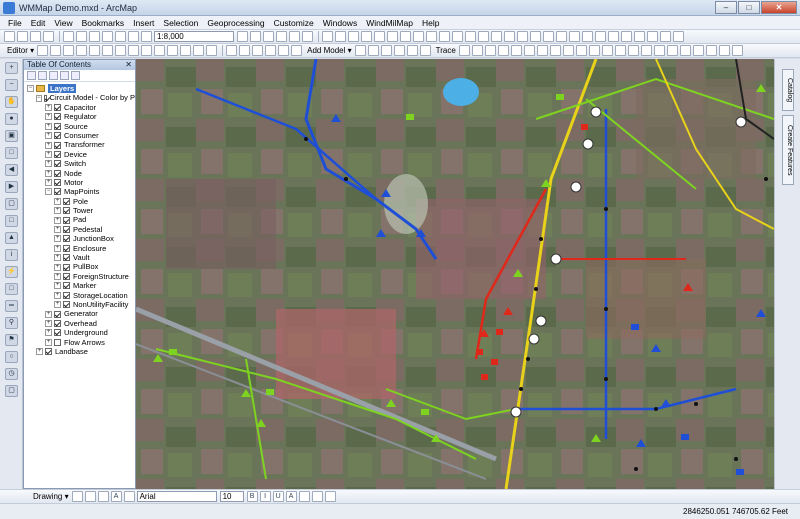 The width and height of the screenshot is (800, 519). What do you see at coordinates (11, 357) in the screenshot?
I see `go-to-xy-icon: ○` at bounding box center [11, 357].